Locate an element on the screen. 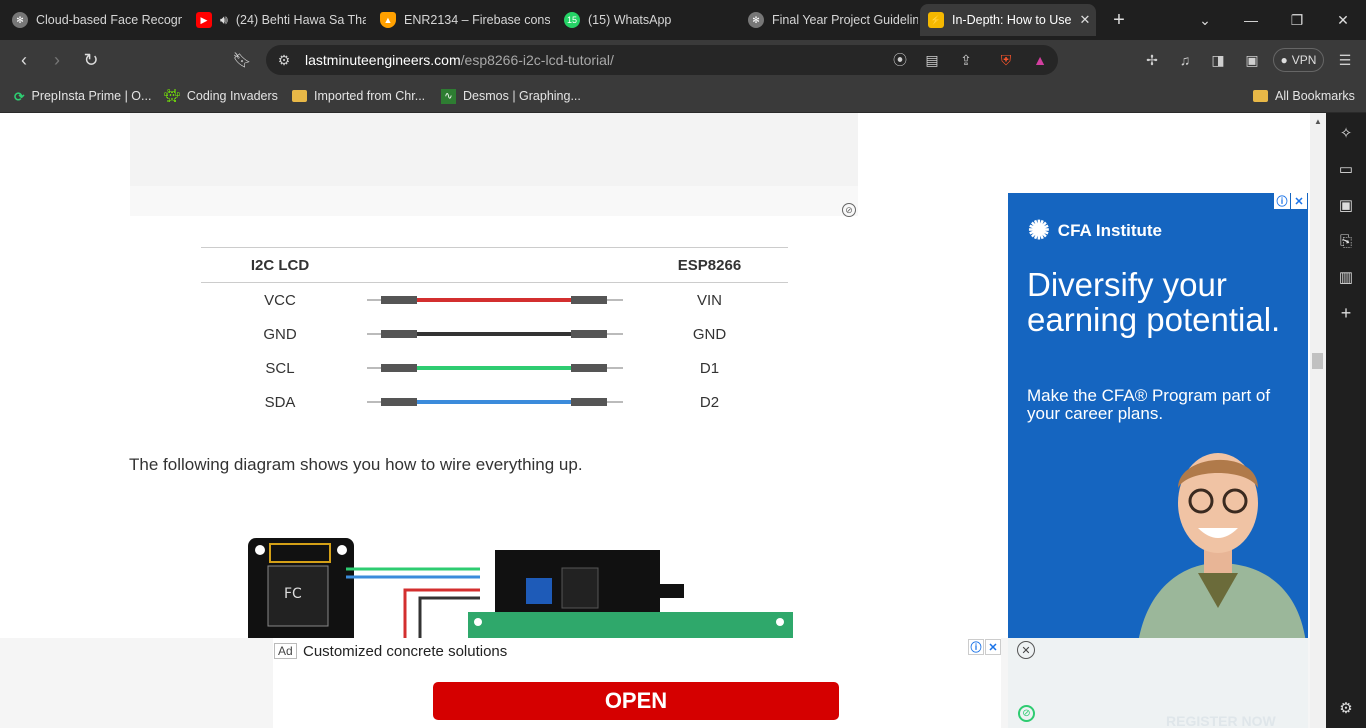 The image size is (1366, 728). scroll-up-arrow-icon: ▲ is located at coordinates (1318, 121).